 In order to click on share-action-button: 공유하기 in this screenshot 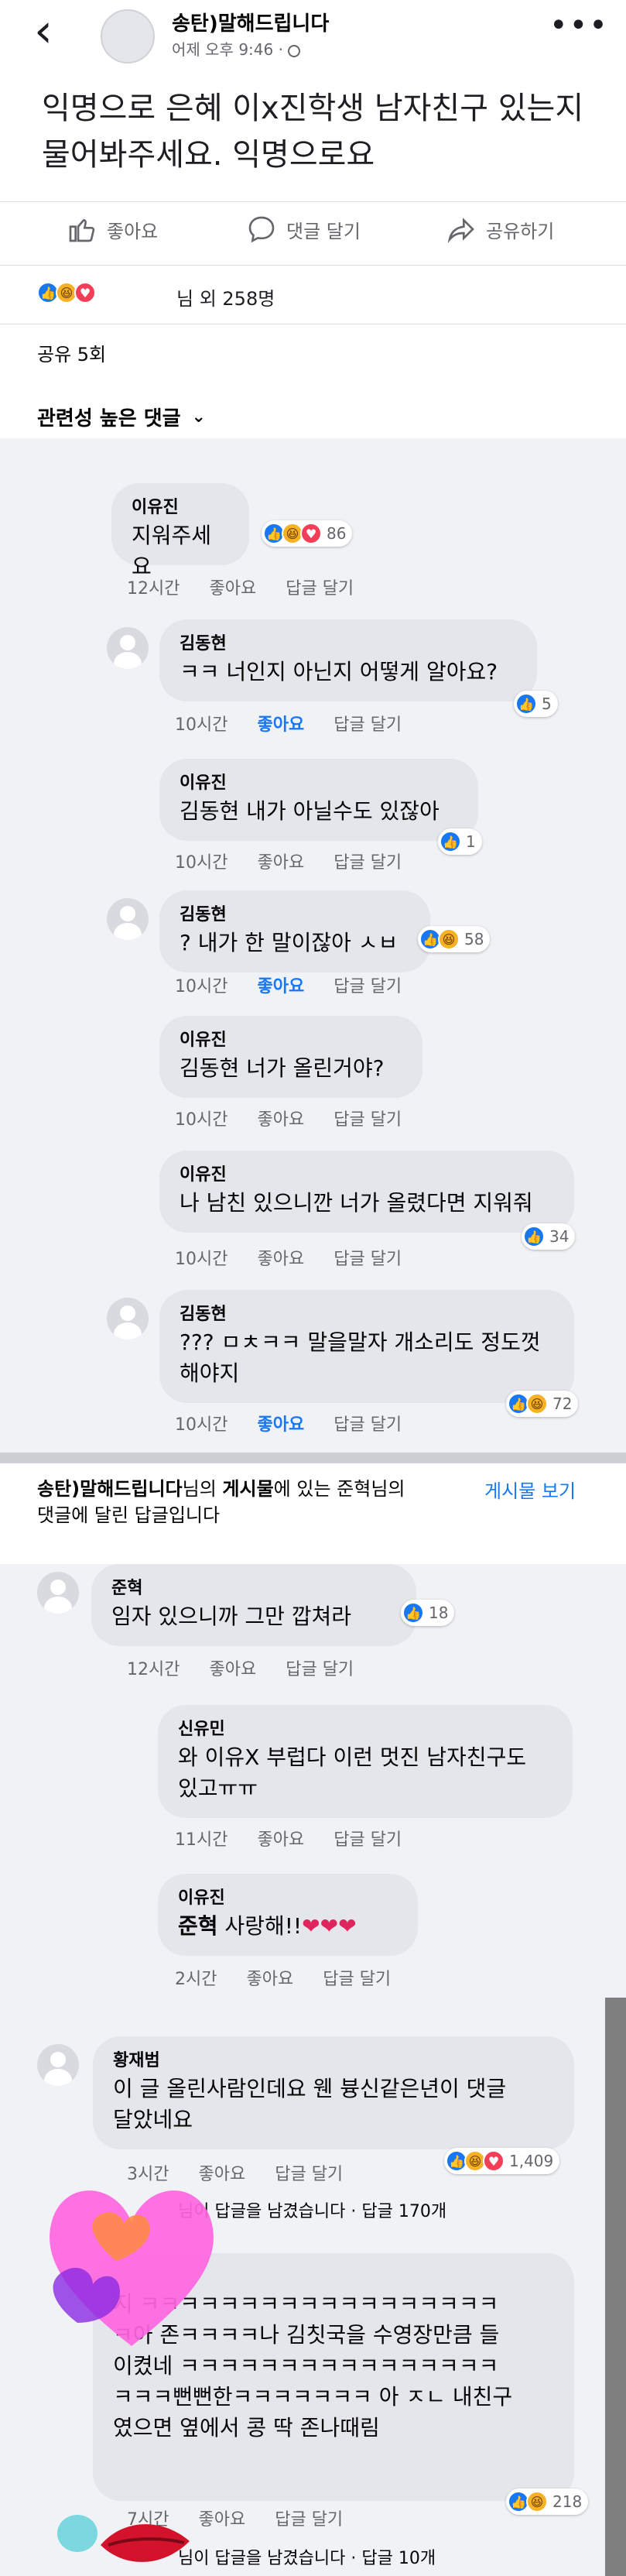, I will do `click(500, 229)`.